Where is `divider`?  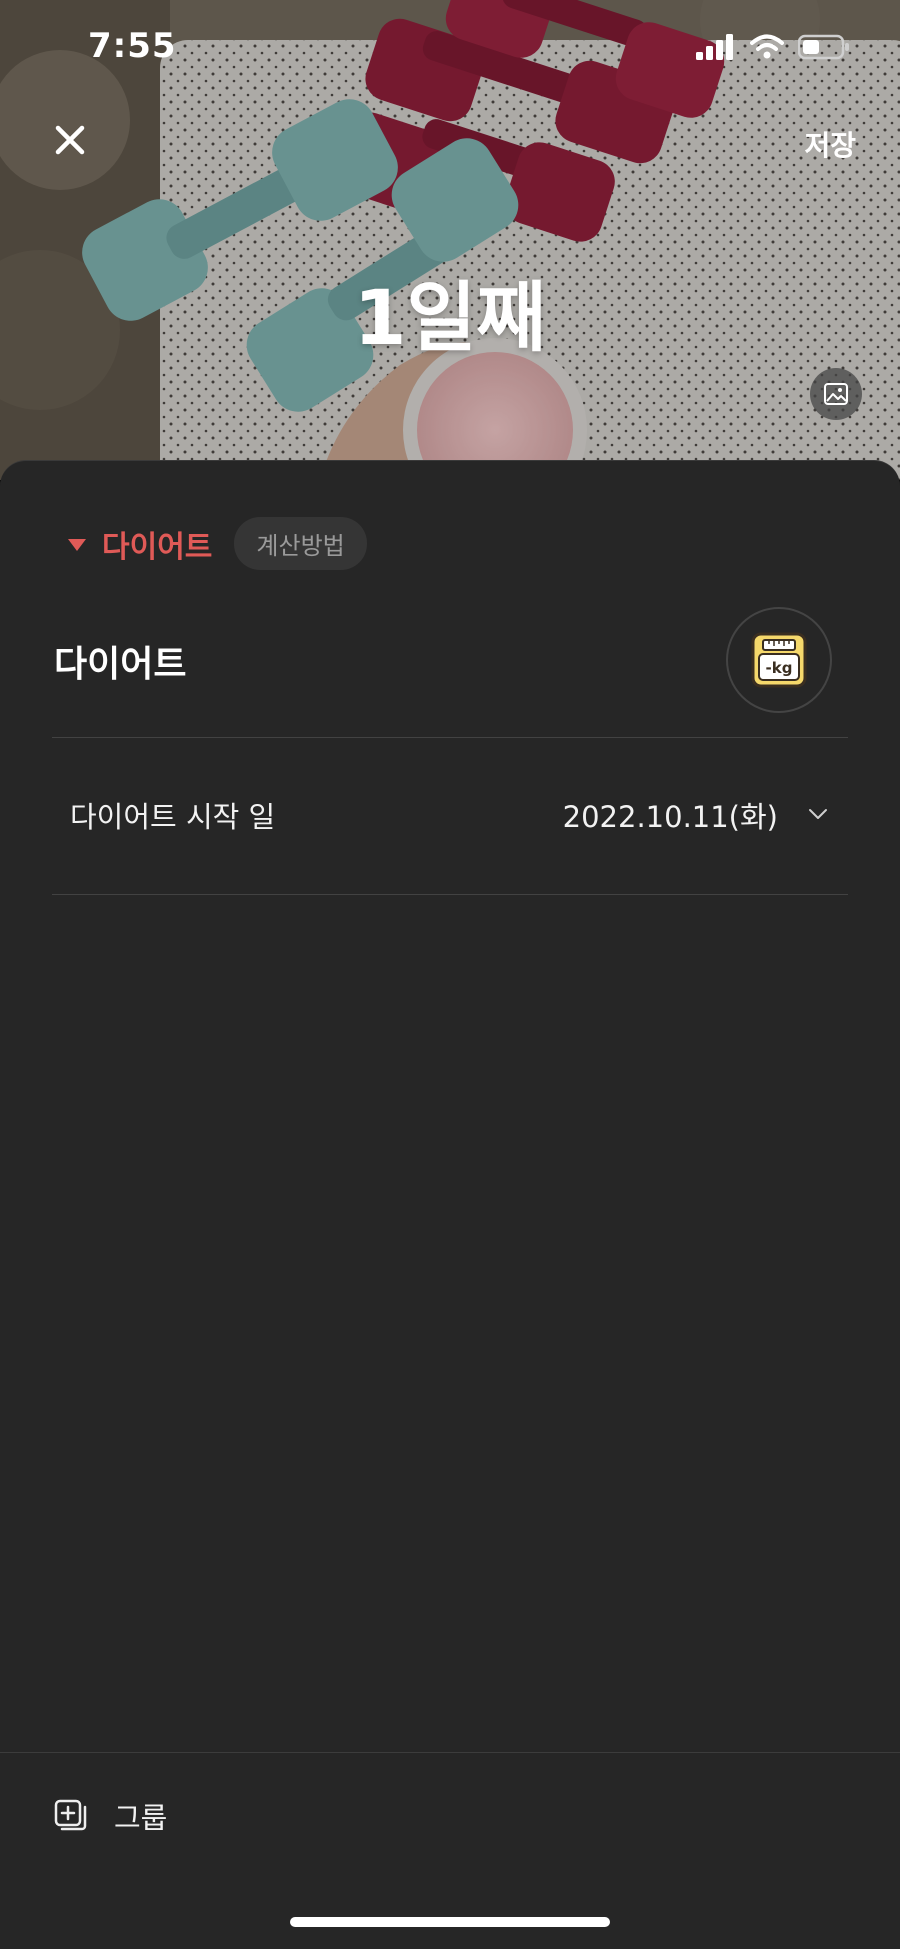
divider is located at coordinates (450, 894).